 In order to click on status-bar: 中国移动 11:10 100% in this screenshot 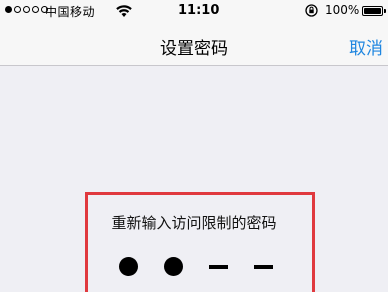, I will do `click(194, 11)`.